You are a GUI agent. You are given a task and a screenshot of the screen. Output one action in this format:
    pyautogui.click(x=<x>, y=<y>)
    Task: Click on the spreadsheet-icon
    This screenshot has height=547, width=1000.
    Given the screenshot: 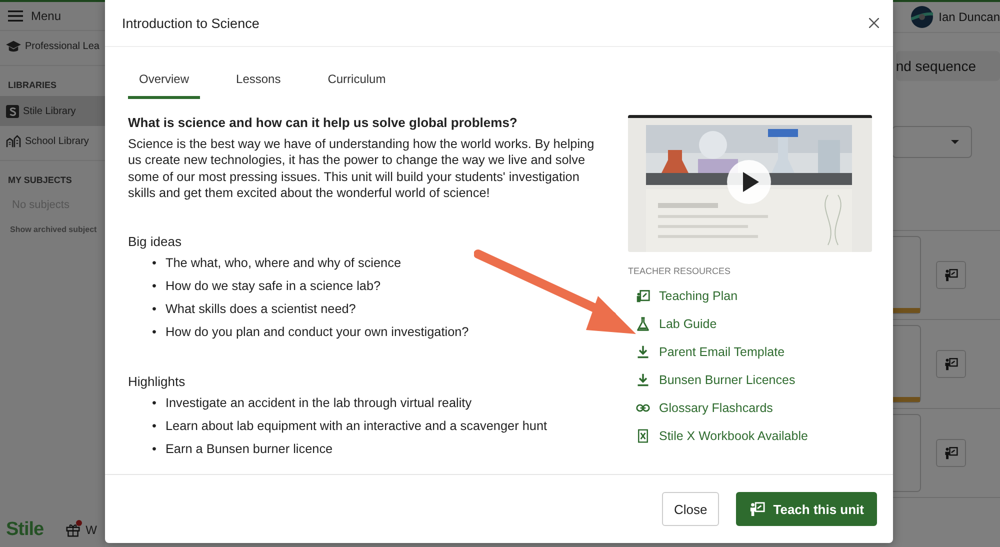 What is the action you would take?
    pyautogui.click(x=643, y=436)
    